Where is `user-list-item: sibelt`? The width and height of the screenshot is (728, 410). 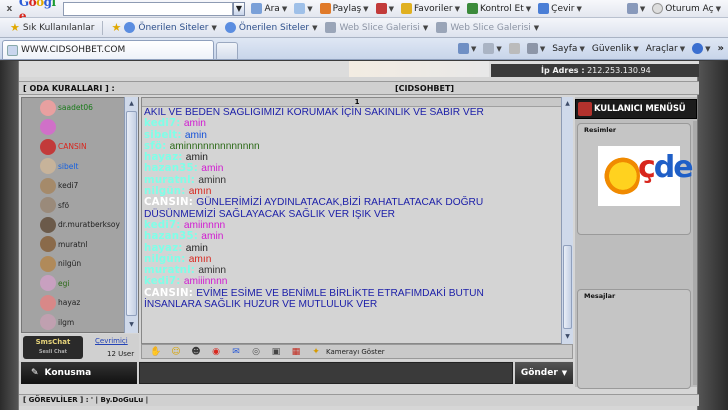
user-list-item: sibelt is located at coordinates (80, 167).